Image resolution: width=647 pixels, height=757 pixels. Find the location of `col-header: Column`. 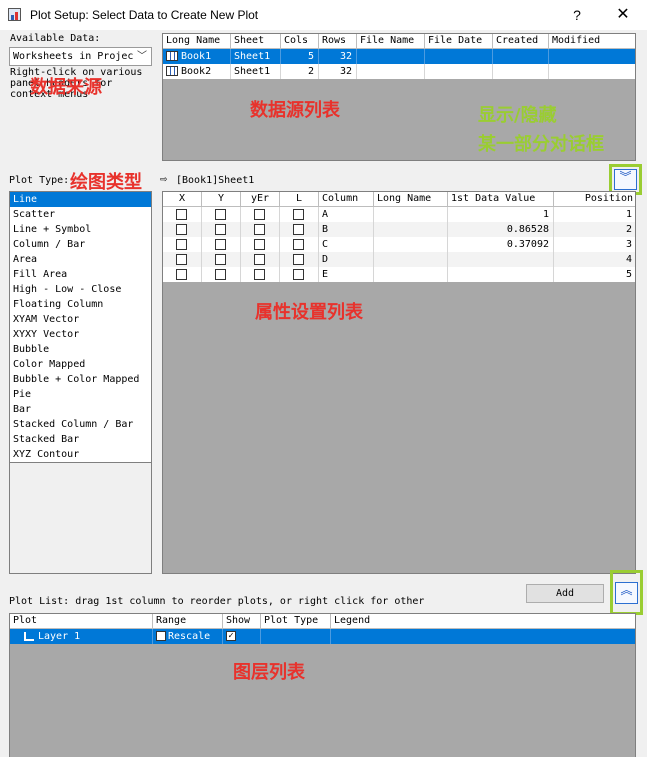

col-header: Column is located at coordinates (346, 199).